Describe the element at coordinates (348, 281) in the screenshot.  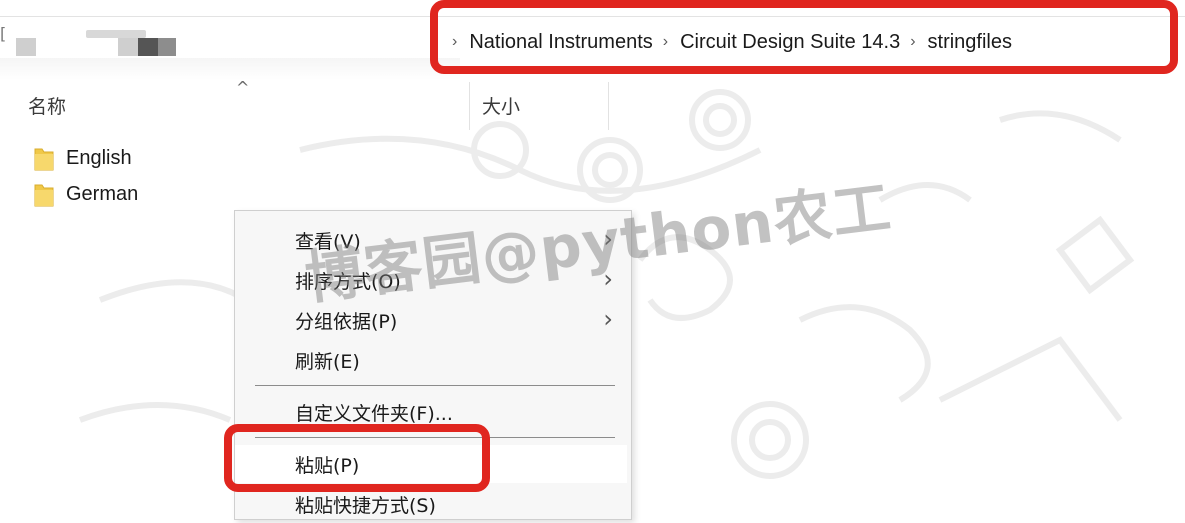
I see `menu-item-label: 排序方式(O)` at that location.